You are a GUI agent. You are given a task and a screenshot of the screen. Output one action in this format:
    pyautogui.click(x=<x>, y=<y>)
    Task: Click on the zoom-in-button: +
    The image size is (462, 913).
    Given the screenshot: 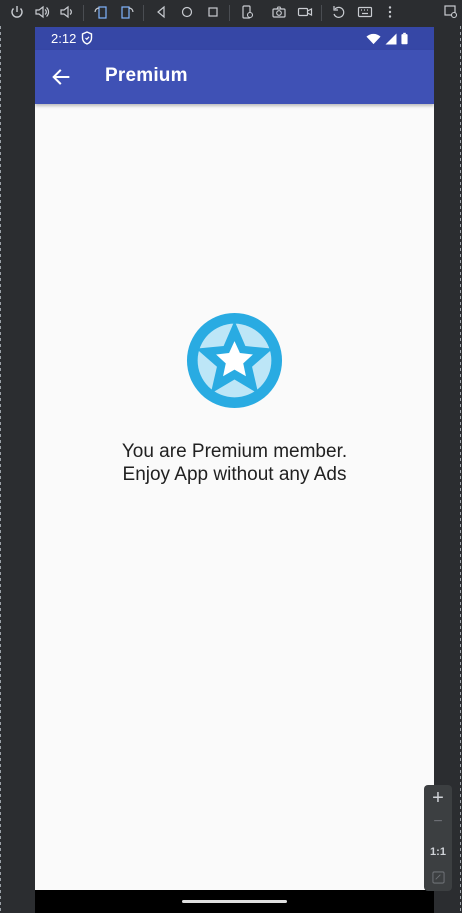 What is the action you would take?
    pyautogui.click(x=438, y=798)
    